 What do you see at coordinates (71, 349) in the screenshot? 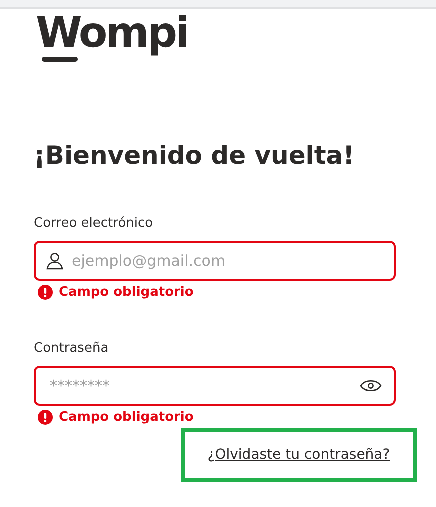
I see `field-label: Contraseña` at bounding box center [71, 349].